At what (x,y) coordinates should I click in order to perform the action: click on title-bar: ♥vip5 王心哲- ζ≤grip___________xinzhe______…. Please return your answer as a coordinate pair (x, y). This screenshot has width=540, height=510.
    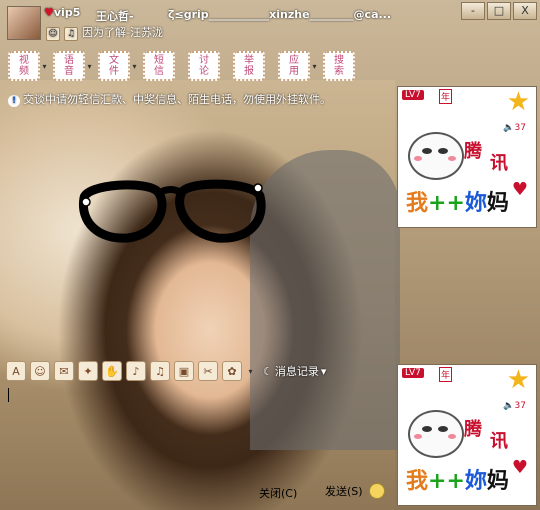
    Looking at the image, I should click on (270, 21).